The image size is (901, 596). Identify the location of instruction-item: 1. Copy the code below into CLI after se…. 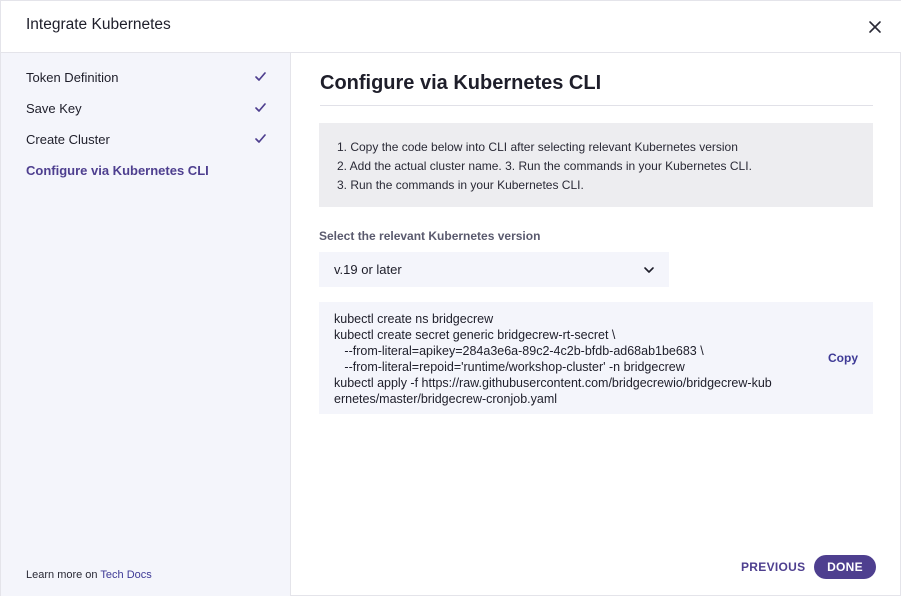
(537, 147).